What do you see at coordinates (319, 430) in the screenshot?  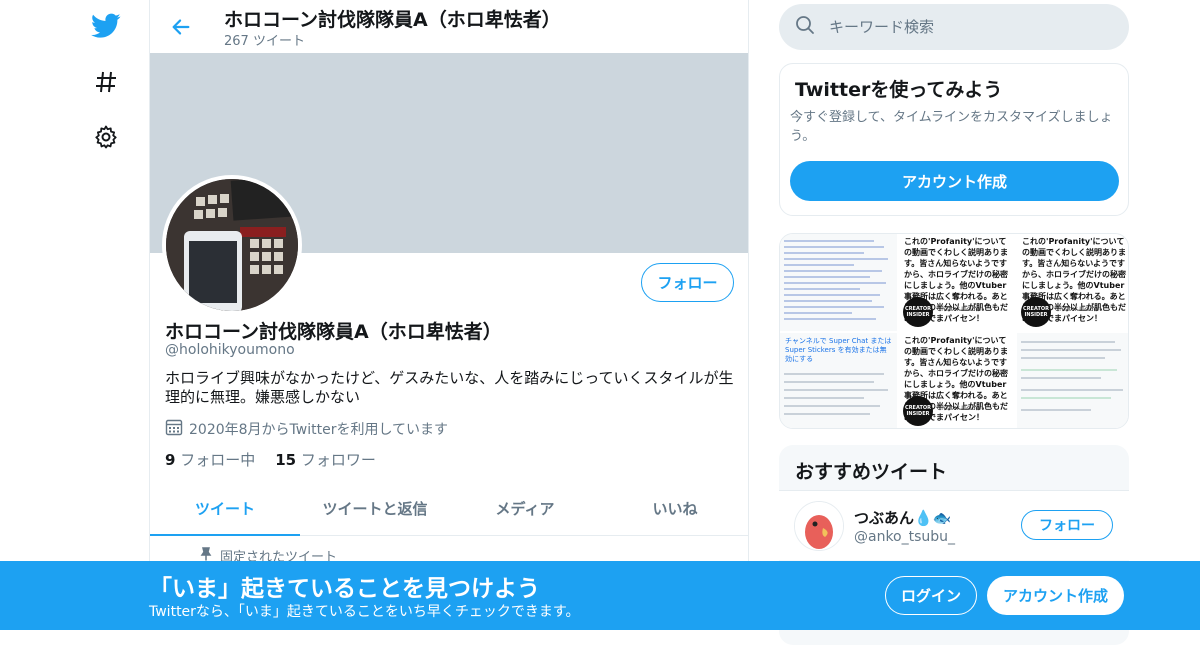 I see `join-date-text: 2020年8月からTwitterを利用しています` at bounding box center [319, 430].